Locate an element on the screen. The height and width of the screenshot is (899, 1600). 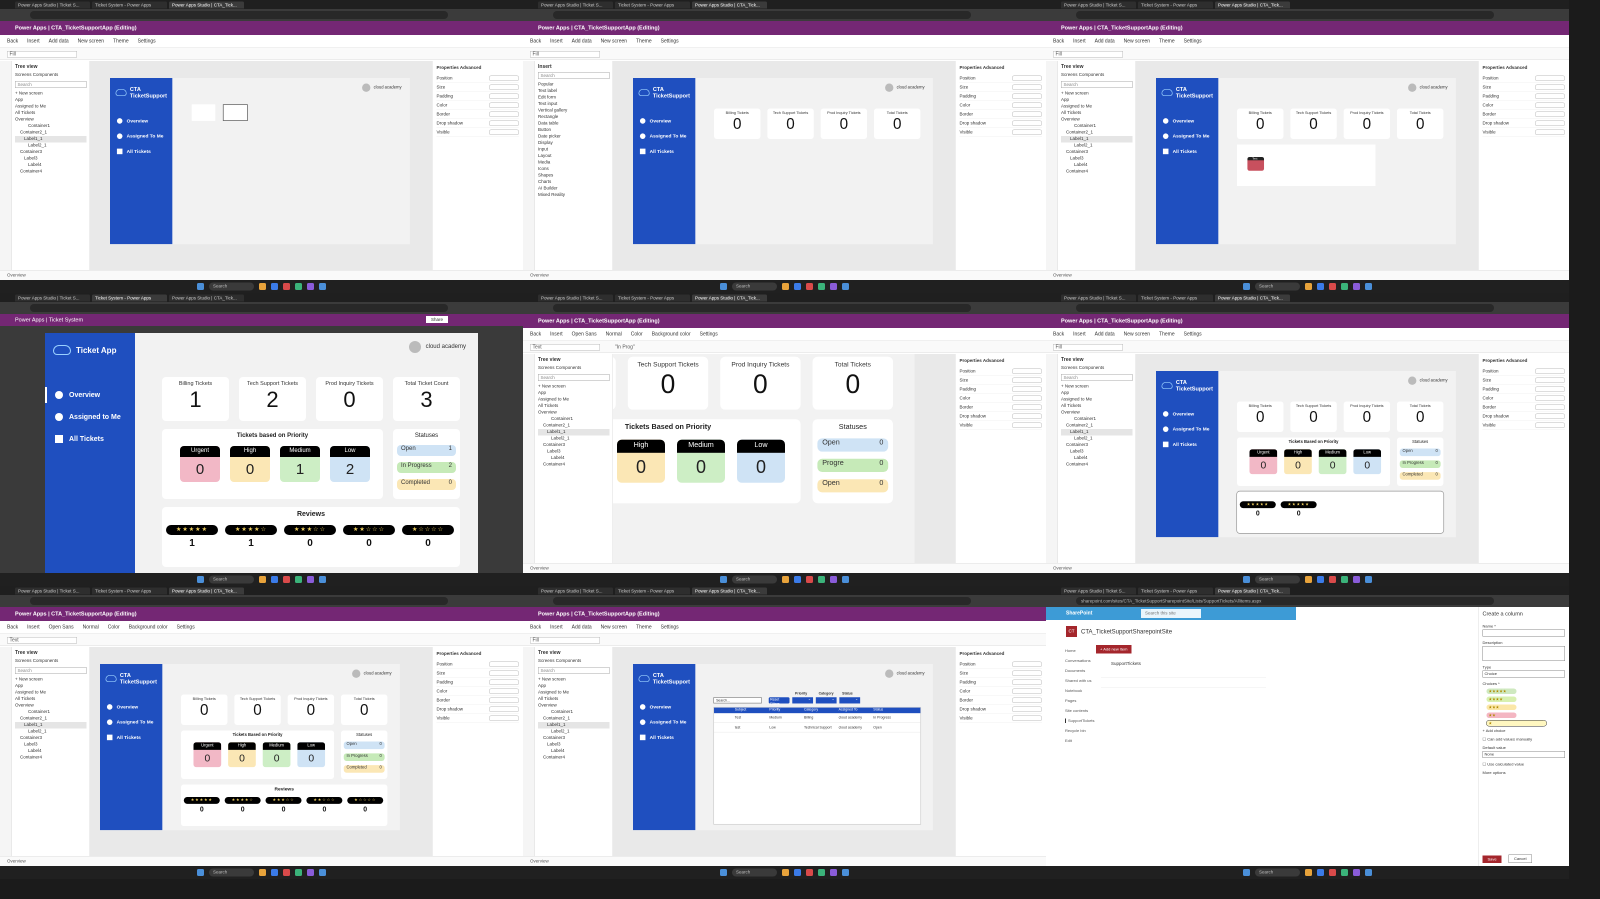
toolbar-add-data: Add data is located at coordinates (59, 42).